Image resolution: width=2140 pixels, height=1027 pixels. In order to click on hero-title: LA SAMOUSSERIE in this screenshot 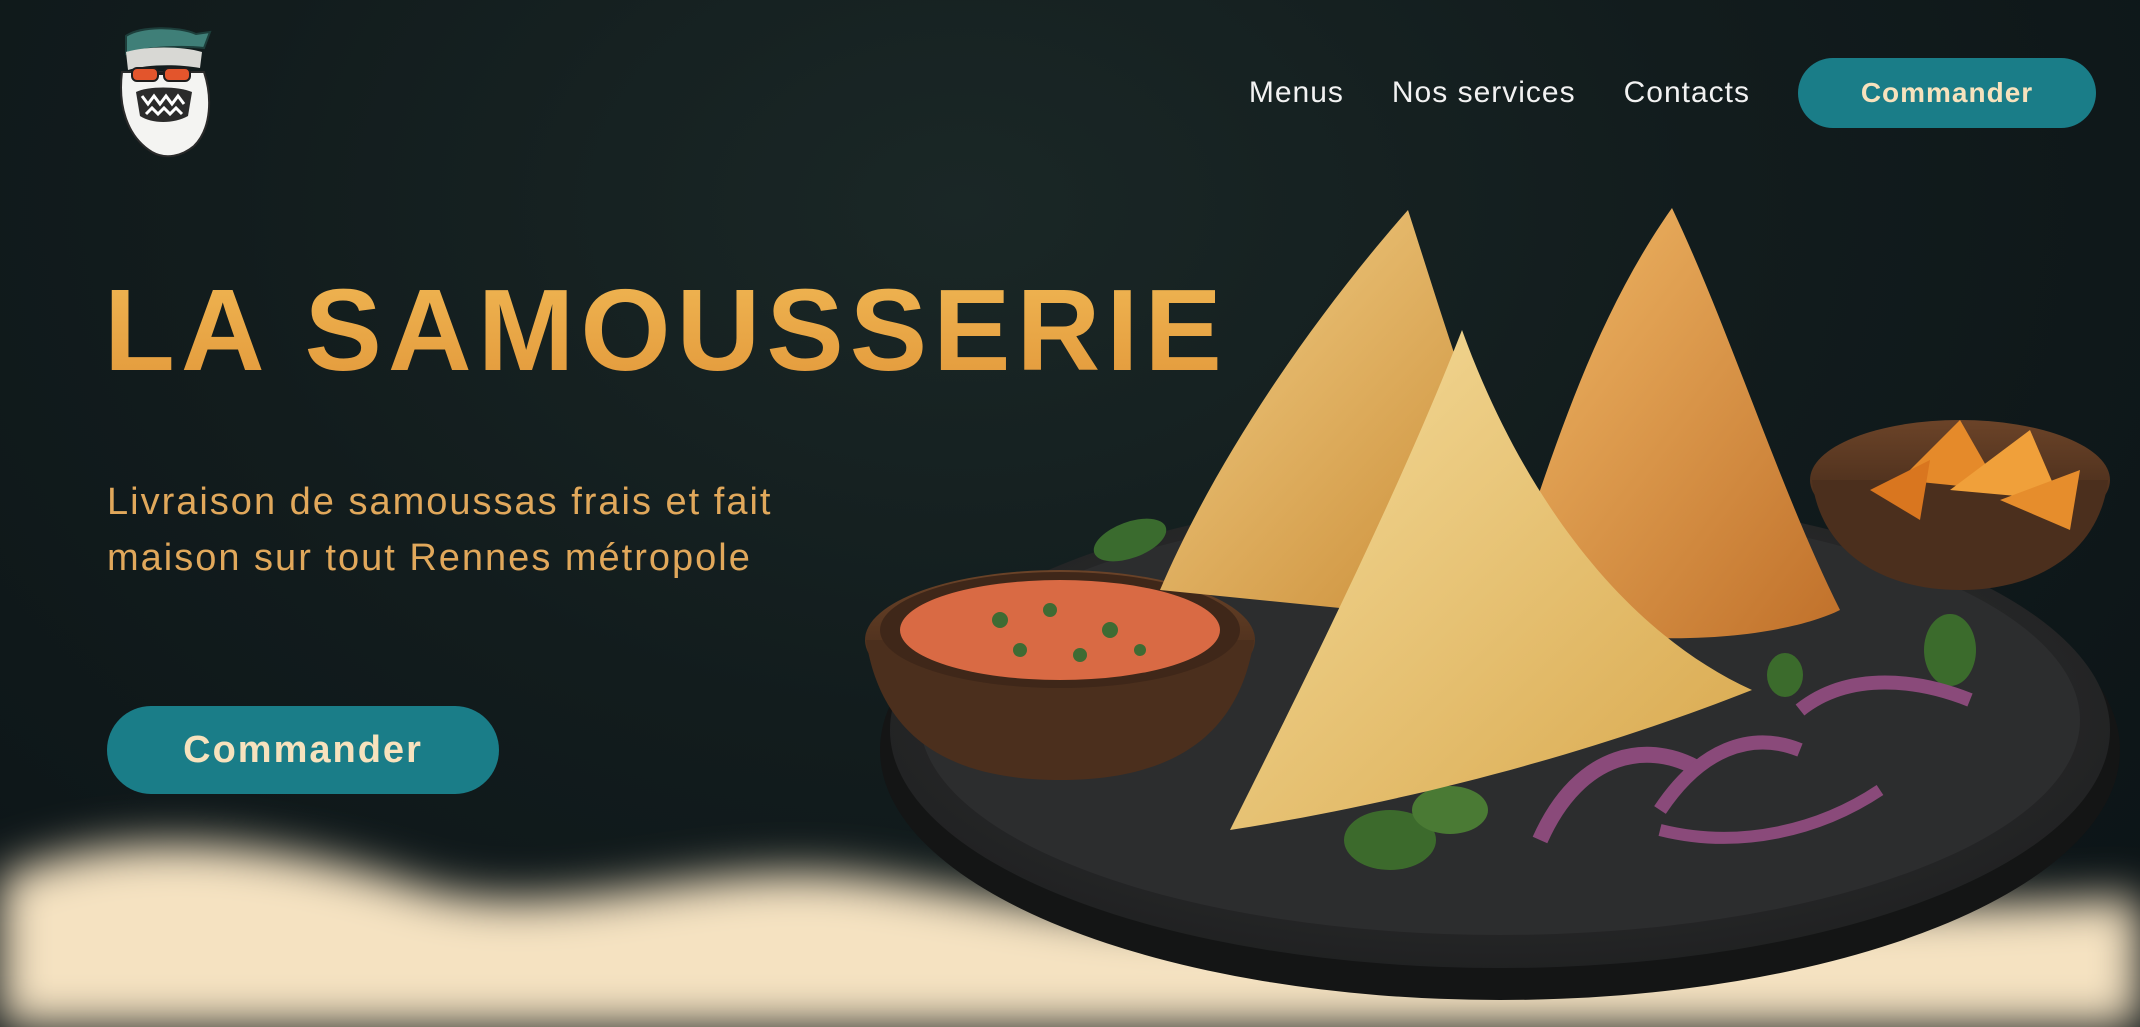, I will do `click(666, 330)`.